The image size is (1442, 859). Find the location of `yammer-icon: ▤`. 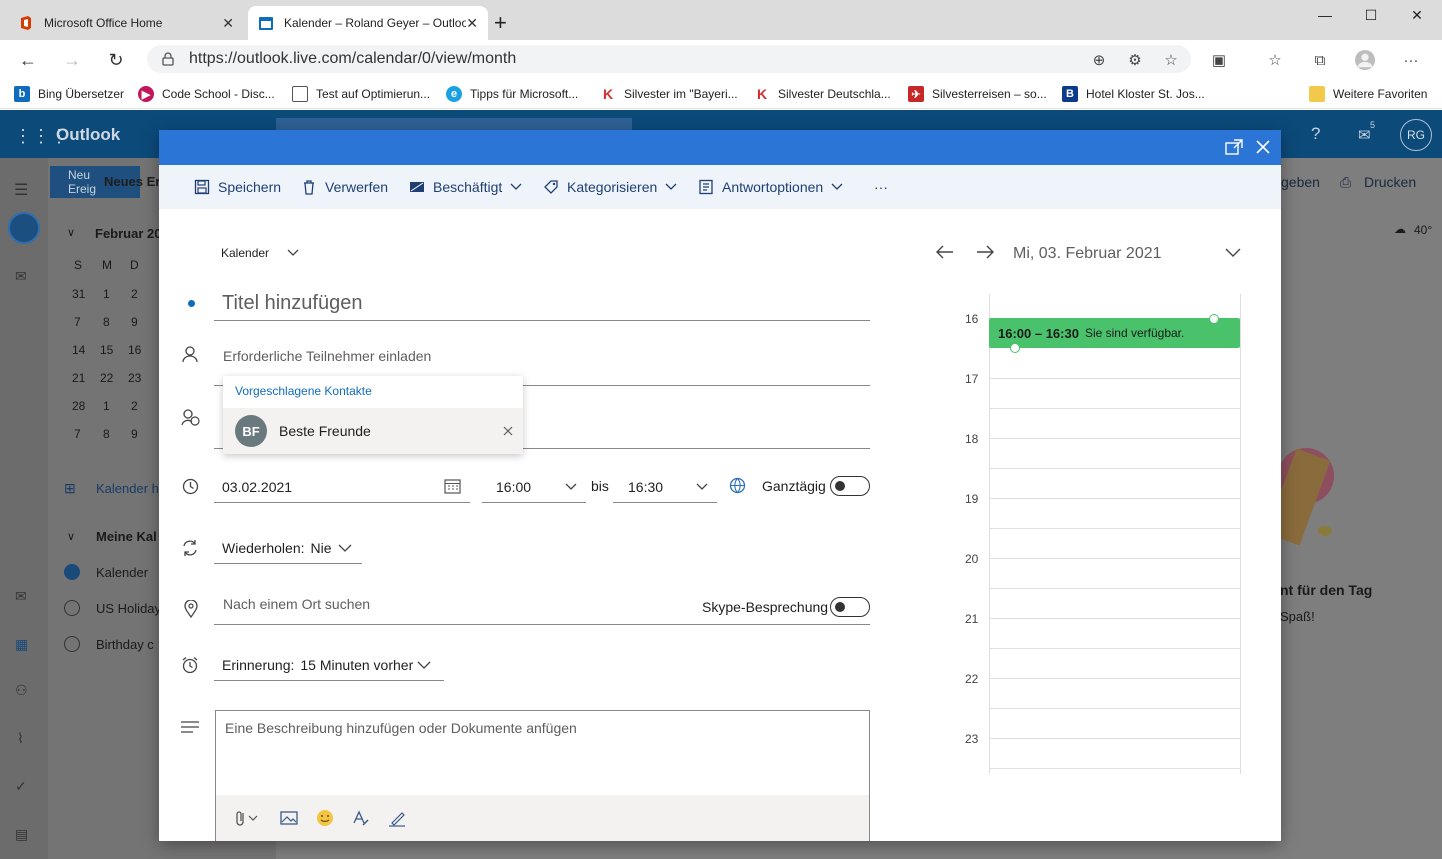

yammer-icon: ▤ is located at coordinates (21, 834).